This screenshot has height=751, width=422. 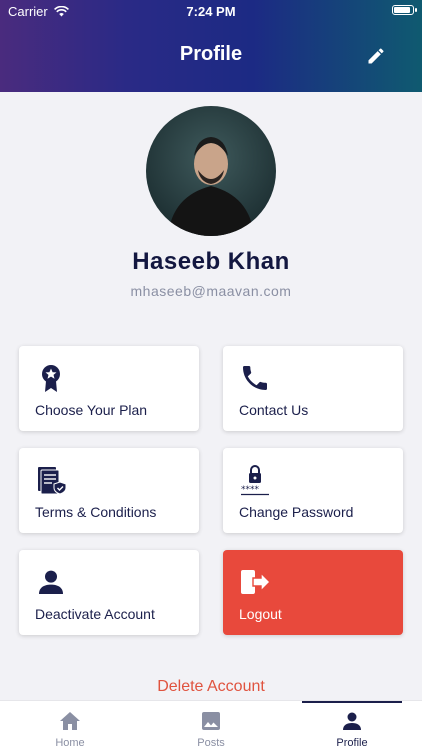 I want to click on logout-icon, so click(x=256, y=582).